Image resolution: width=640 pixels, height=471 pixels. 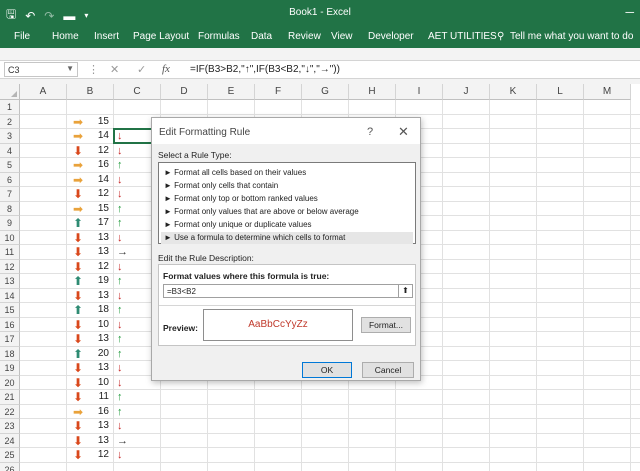 What do you see at coordinates (137, 92) in the screenshot?
I see `column-header-c: C` at bounding box center [137, 92].